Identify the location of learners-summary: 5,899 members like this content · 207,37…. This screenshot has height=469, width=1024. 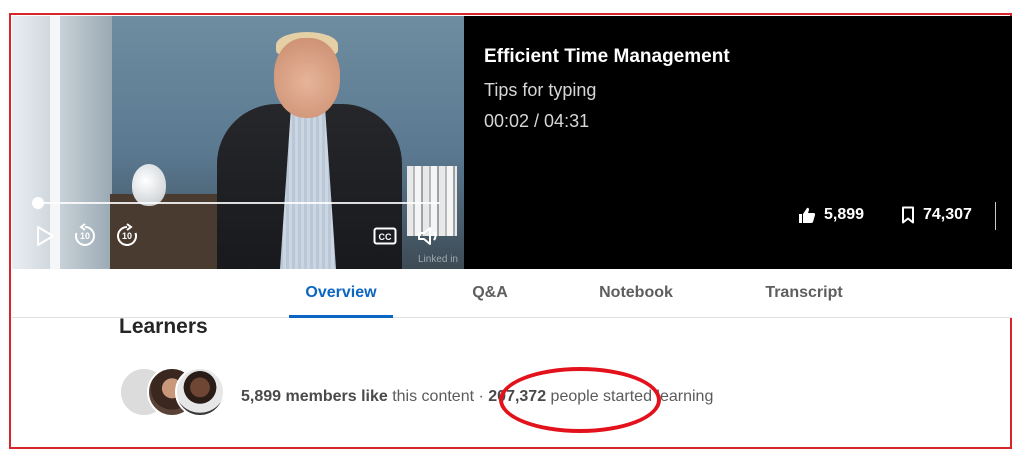
(477, 397).